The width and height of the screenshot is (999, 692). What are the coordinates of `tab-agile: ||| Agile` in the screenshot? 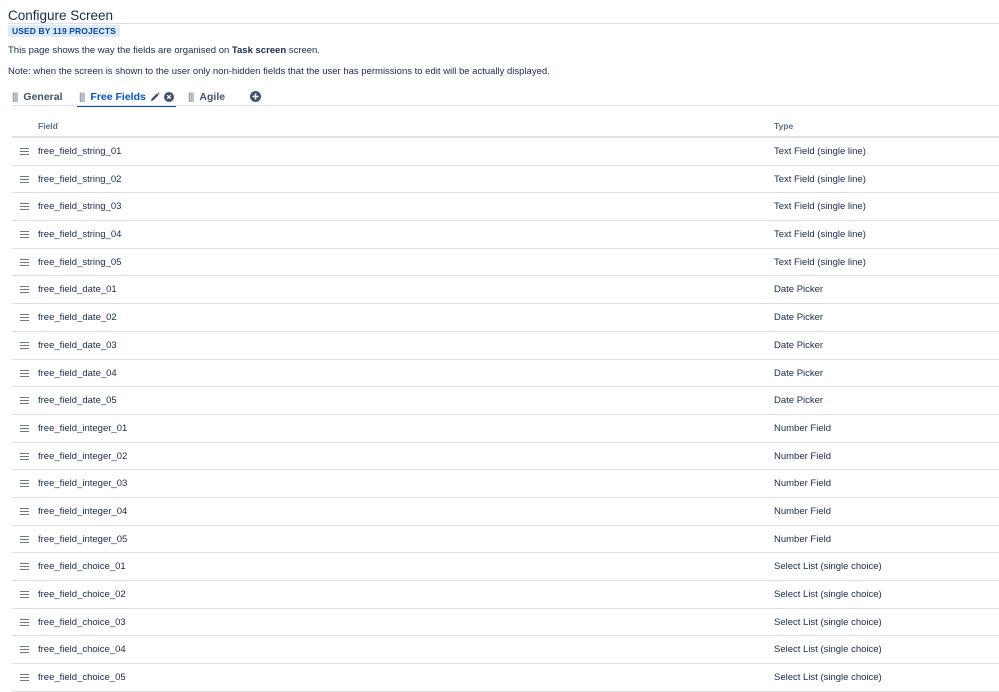 It's located at (206, 97).